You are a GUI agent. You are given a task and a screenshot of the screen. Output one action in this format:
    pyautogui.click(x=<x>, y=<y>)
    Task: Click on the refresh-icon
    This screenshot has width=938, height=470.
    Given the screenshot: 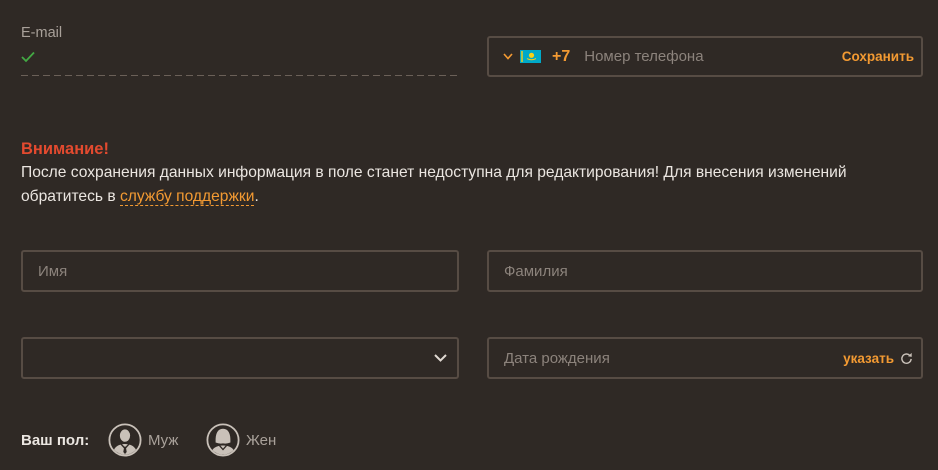 What is the action you would take?
    pyautogui.click(x=906, y=358)
    